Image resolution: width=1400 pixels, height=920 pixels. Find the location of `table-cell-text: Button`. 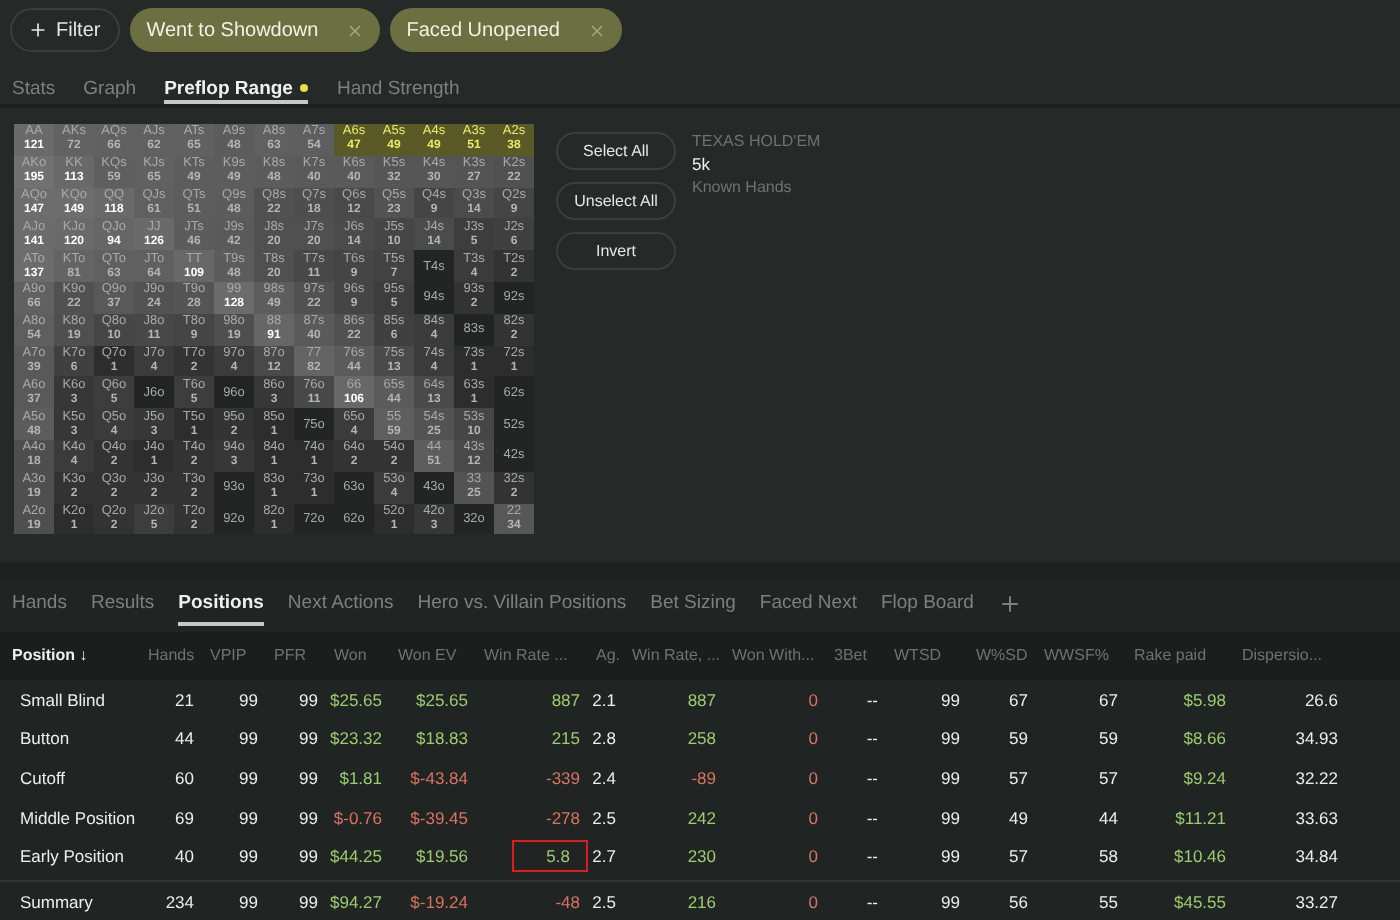

table-cell-text: Button is located at coordinates (45, 739).